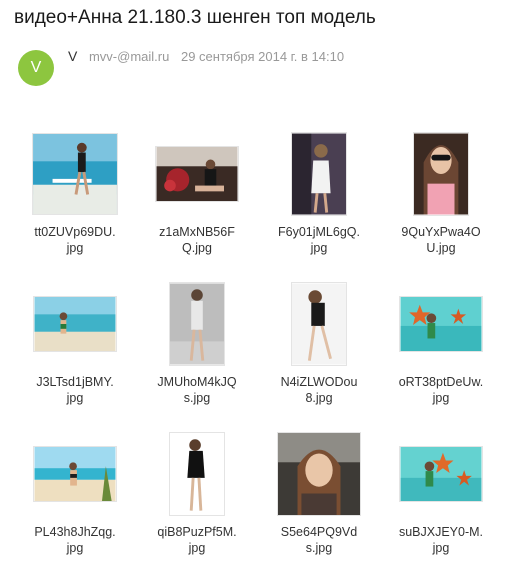  What do you see at coordinates (197, 390) in the screenshot?
I see `attachment-filename: JMUhoM4kJQ s.jpg` at bounding box center [197, 390].